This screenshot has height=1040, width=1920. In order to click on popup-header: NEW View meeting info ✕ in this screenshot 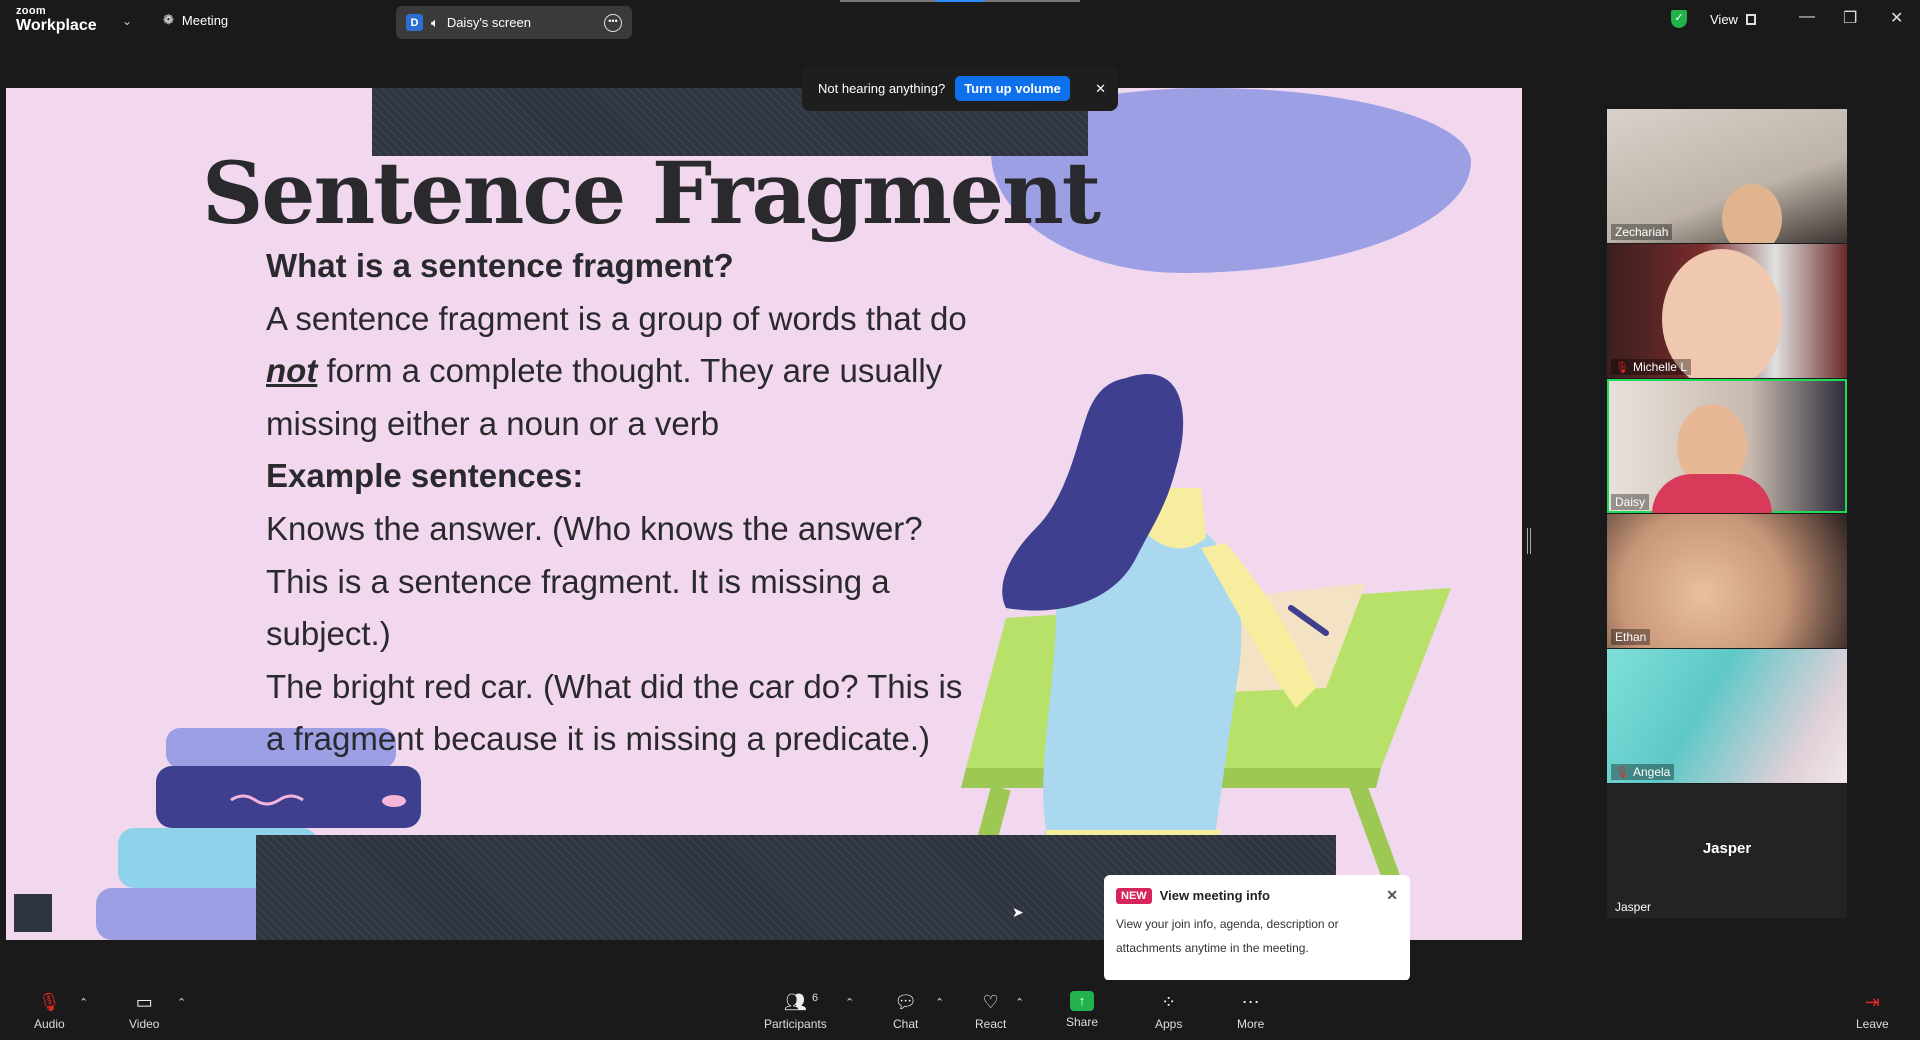, I will do `click(1257, 895)`.